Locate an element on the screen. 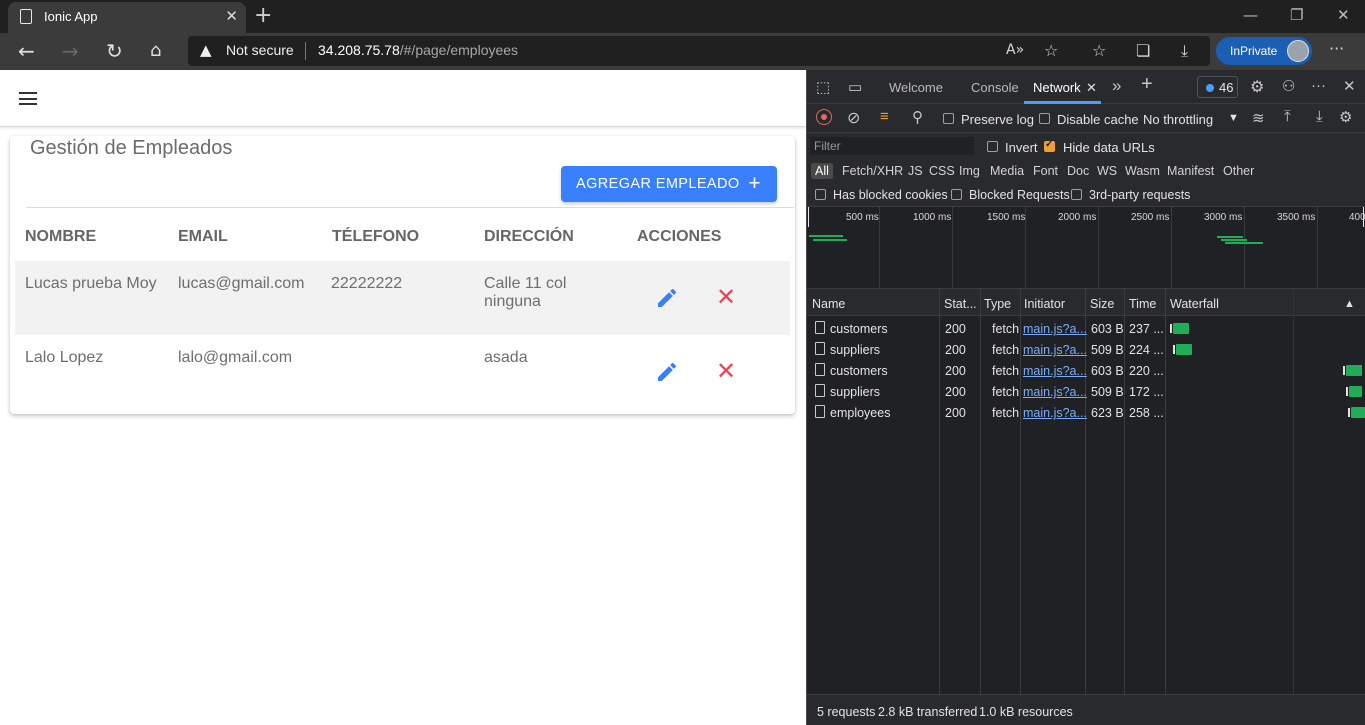  request-name: employees is located at coordinates (860, 413).